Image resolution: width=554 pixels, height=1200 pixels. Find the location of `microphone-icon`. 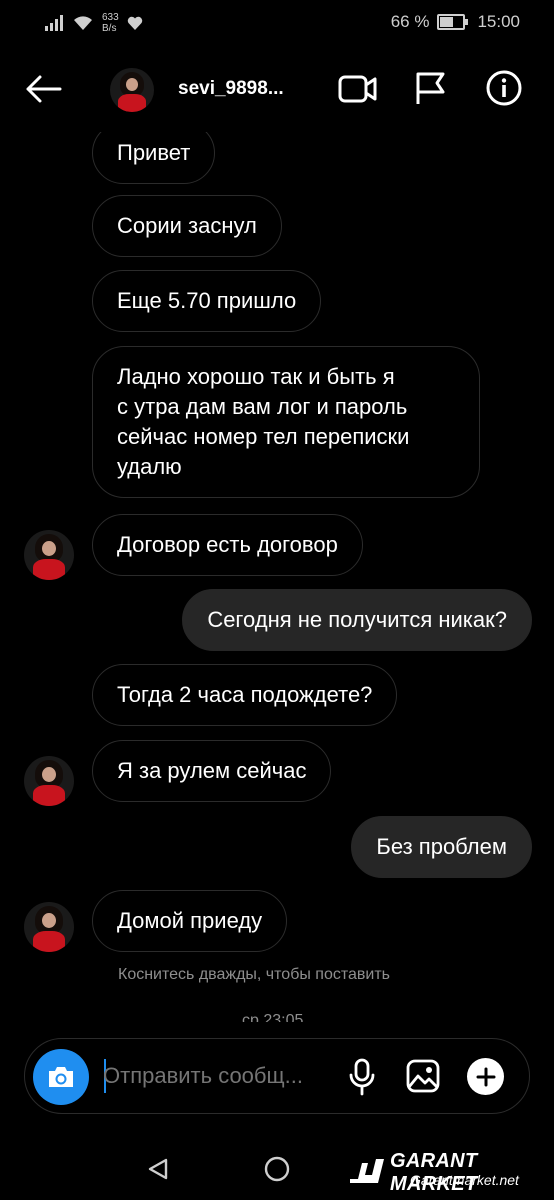

microphone-icon is located at coordinates (362, 1077).